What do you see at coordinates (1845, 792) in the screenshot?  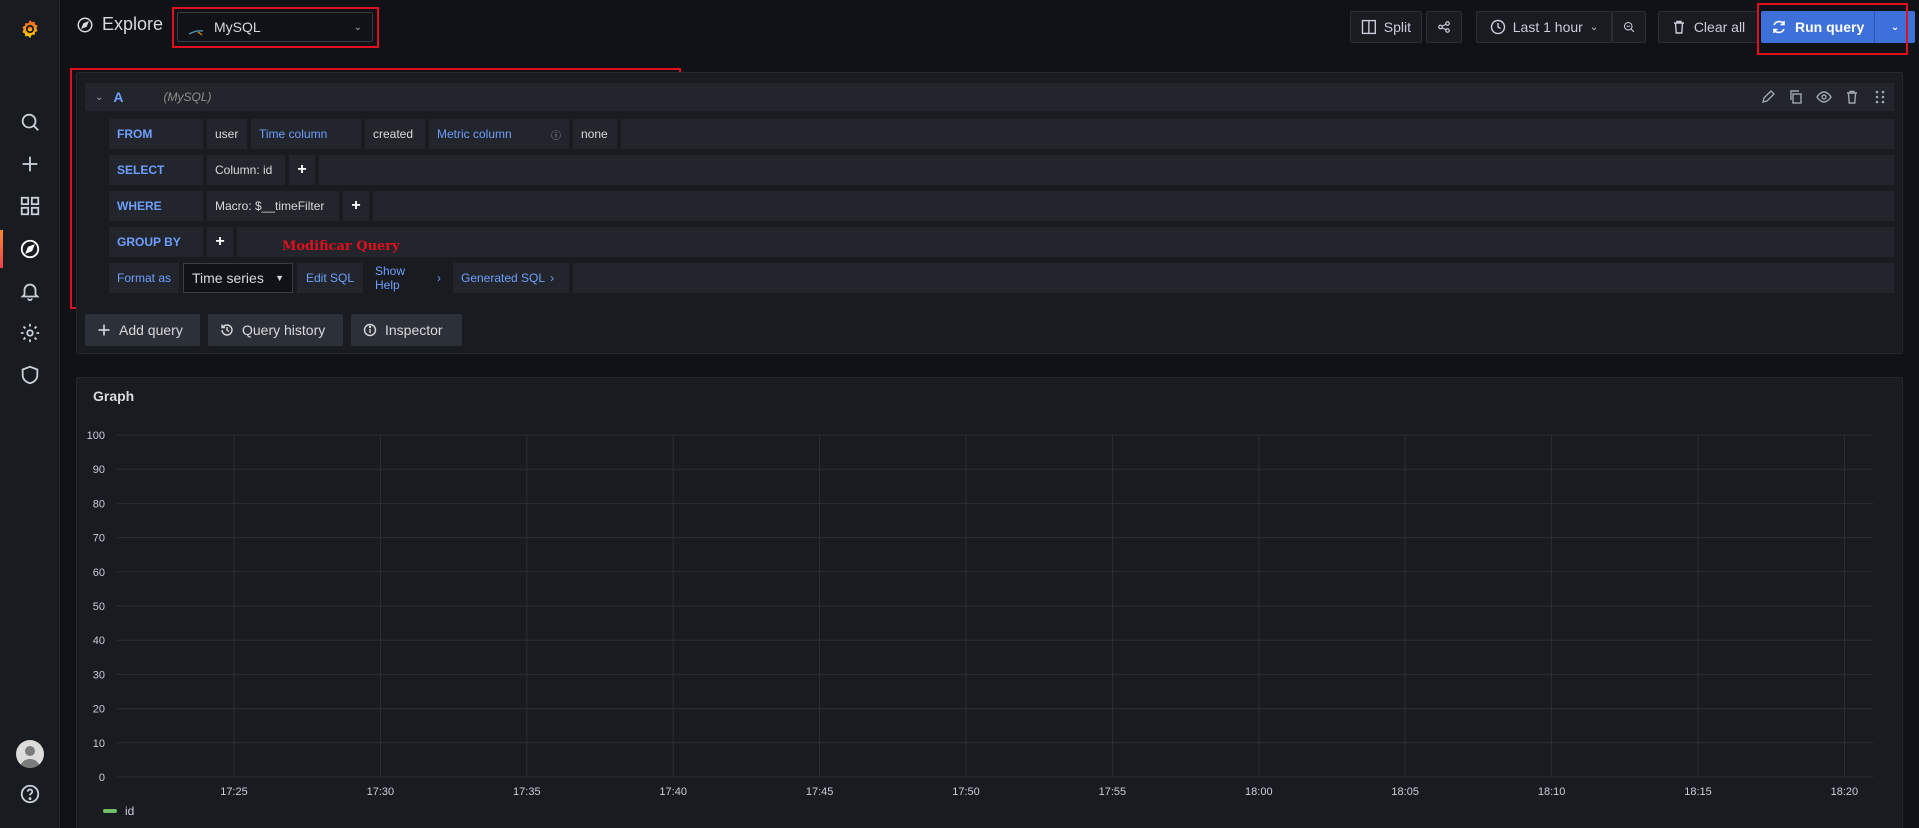 I see `x-tick-label: 18:20` at bounding box center [1845, 792].